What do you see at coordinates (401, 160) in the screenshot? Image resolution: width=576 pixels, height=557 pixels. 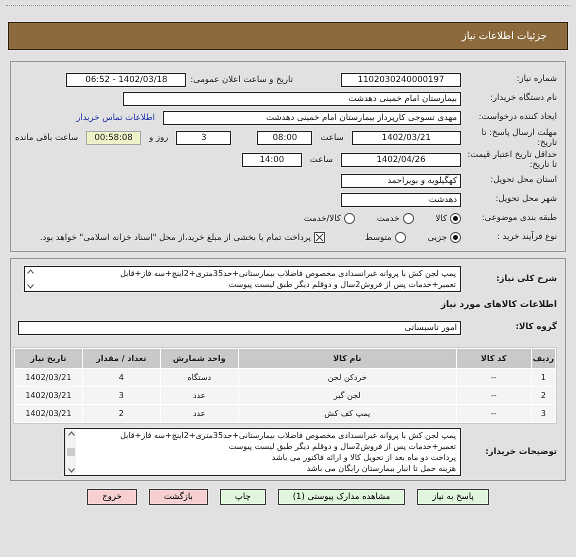 I see `validity-date-field: 1402/04/26` at bounding box center [401, 160].